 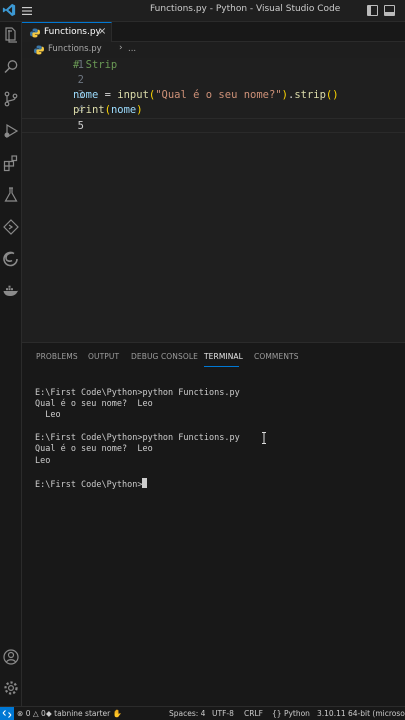 I want to click on line-number: 2, so click(x=80, y=80).